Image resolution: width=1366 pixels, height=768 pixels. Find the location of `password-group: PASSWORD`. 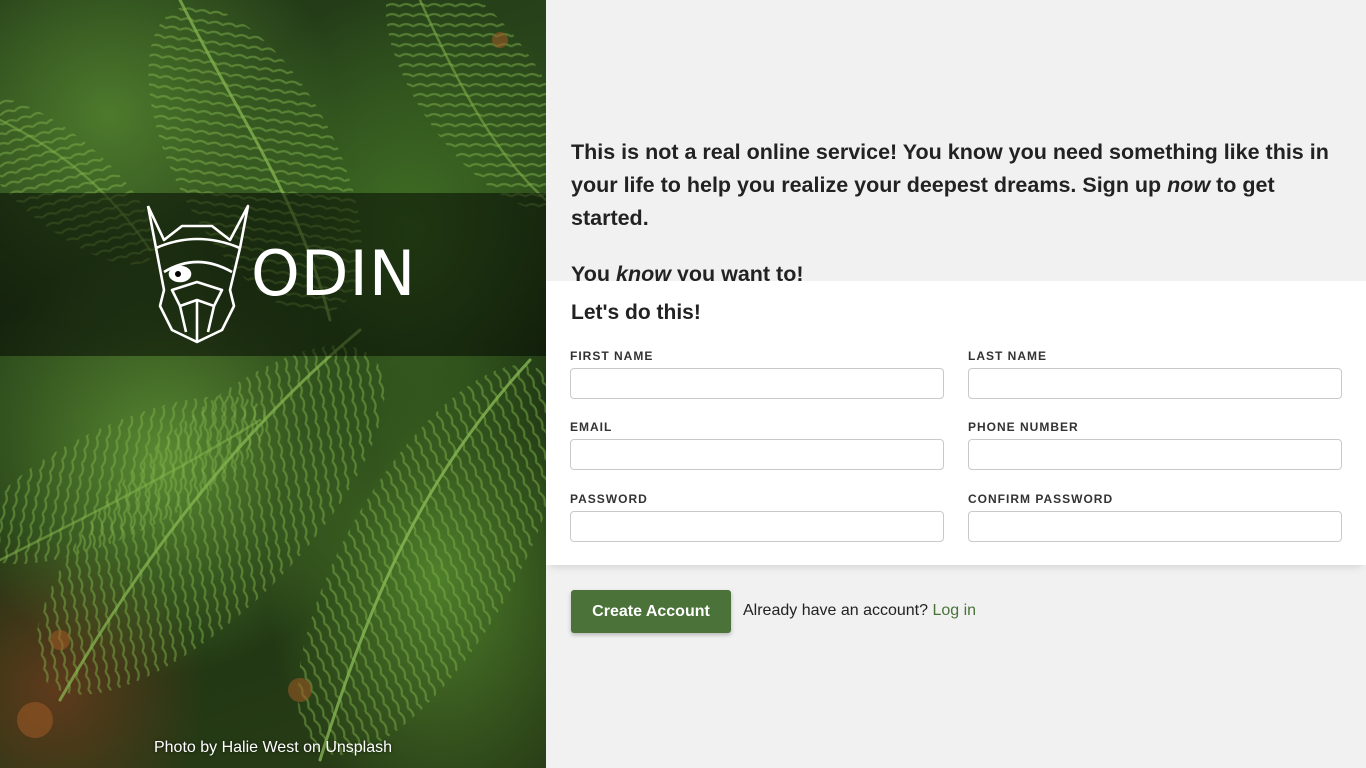

password-group: PASSWORD is located at coordinates (757, 516).